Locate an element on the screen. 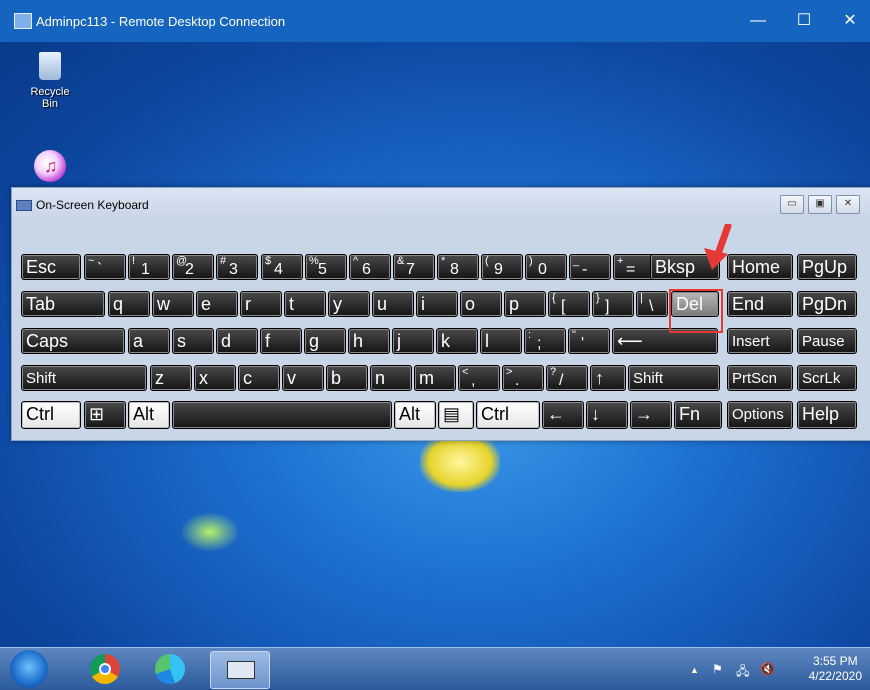 The height and width of the screenshot is (690, 870). minimize-button: — is located at coordinates (758, 21).